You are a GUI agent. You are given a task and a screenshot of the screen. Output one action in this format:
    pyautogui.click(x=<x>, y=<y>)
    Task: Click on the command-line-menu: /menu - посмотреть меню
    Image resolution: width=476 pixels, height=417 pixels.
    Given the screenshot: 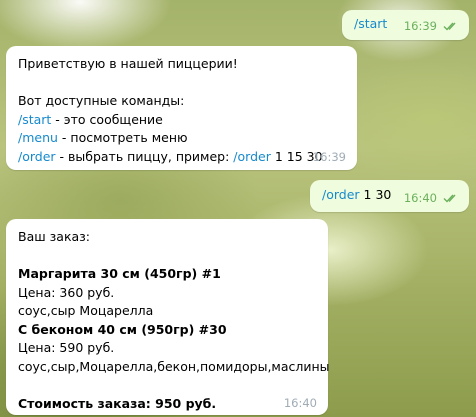 What is the action you would take?
    pyautogui.click(x=187, y=138)
    